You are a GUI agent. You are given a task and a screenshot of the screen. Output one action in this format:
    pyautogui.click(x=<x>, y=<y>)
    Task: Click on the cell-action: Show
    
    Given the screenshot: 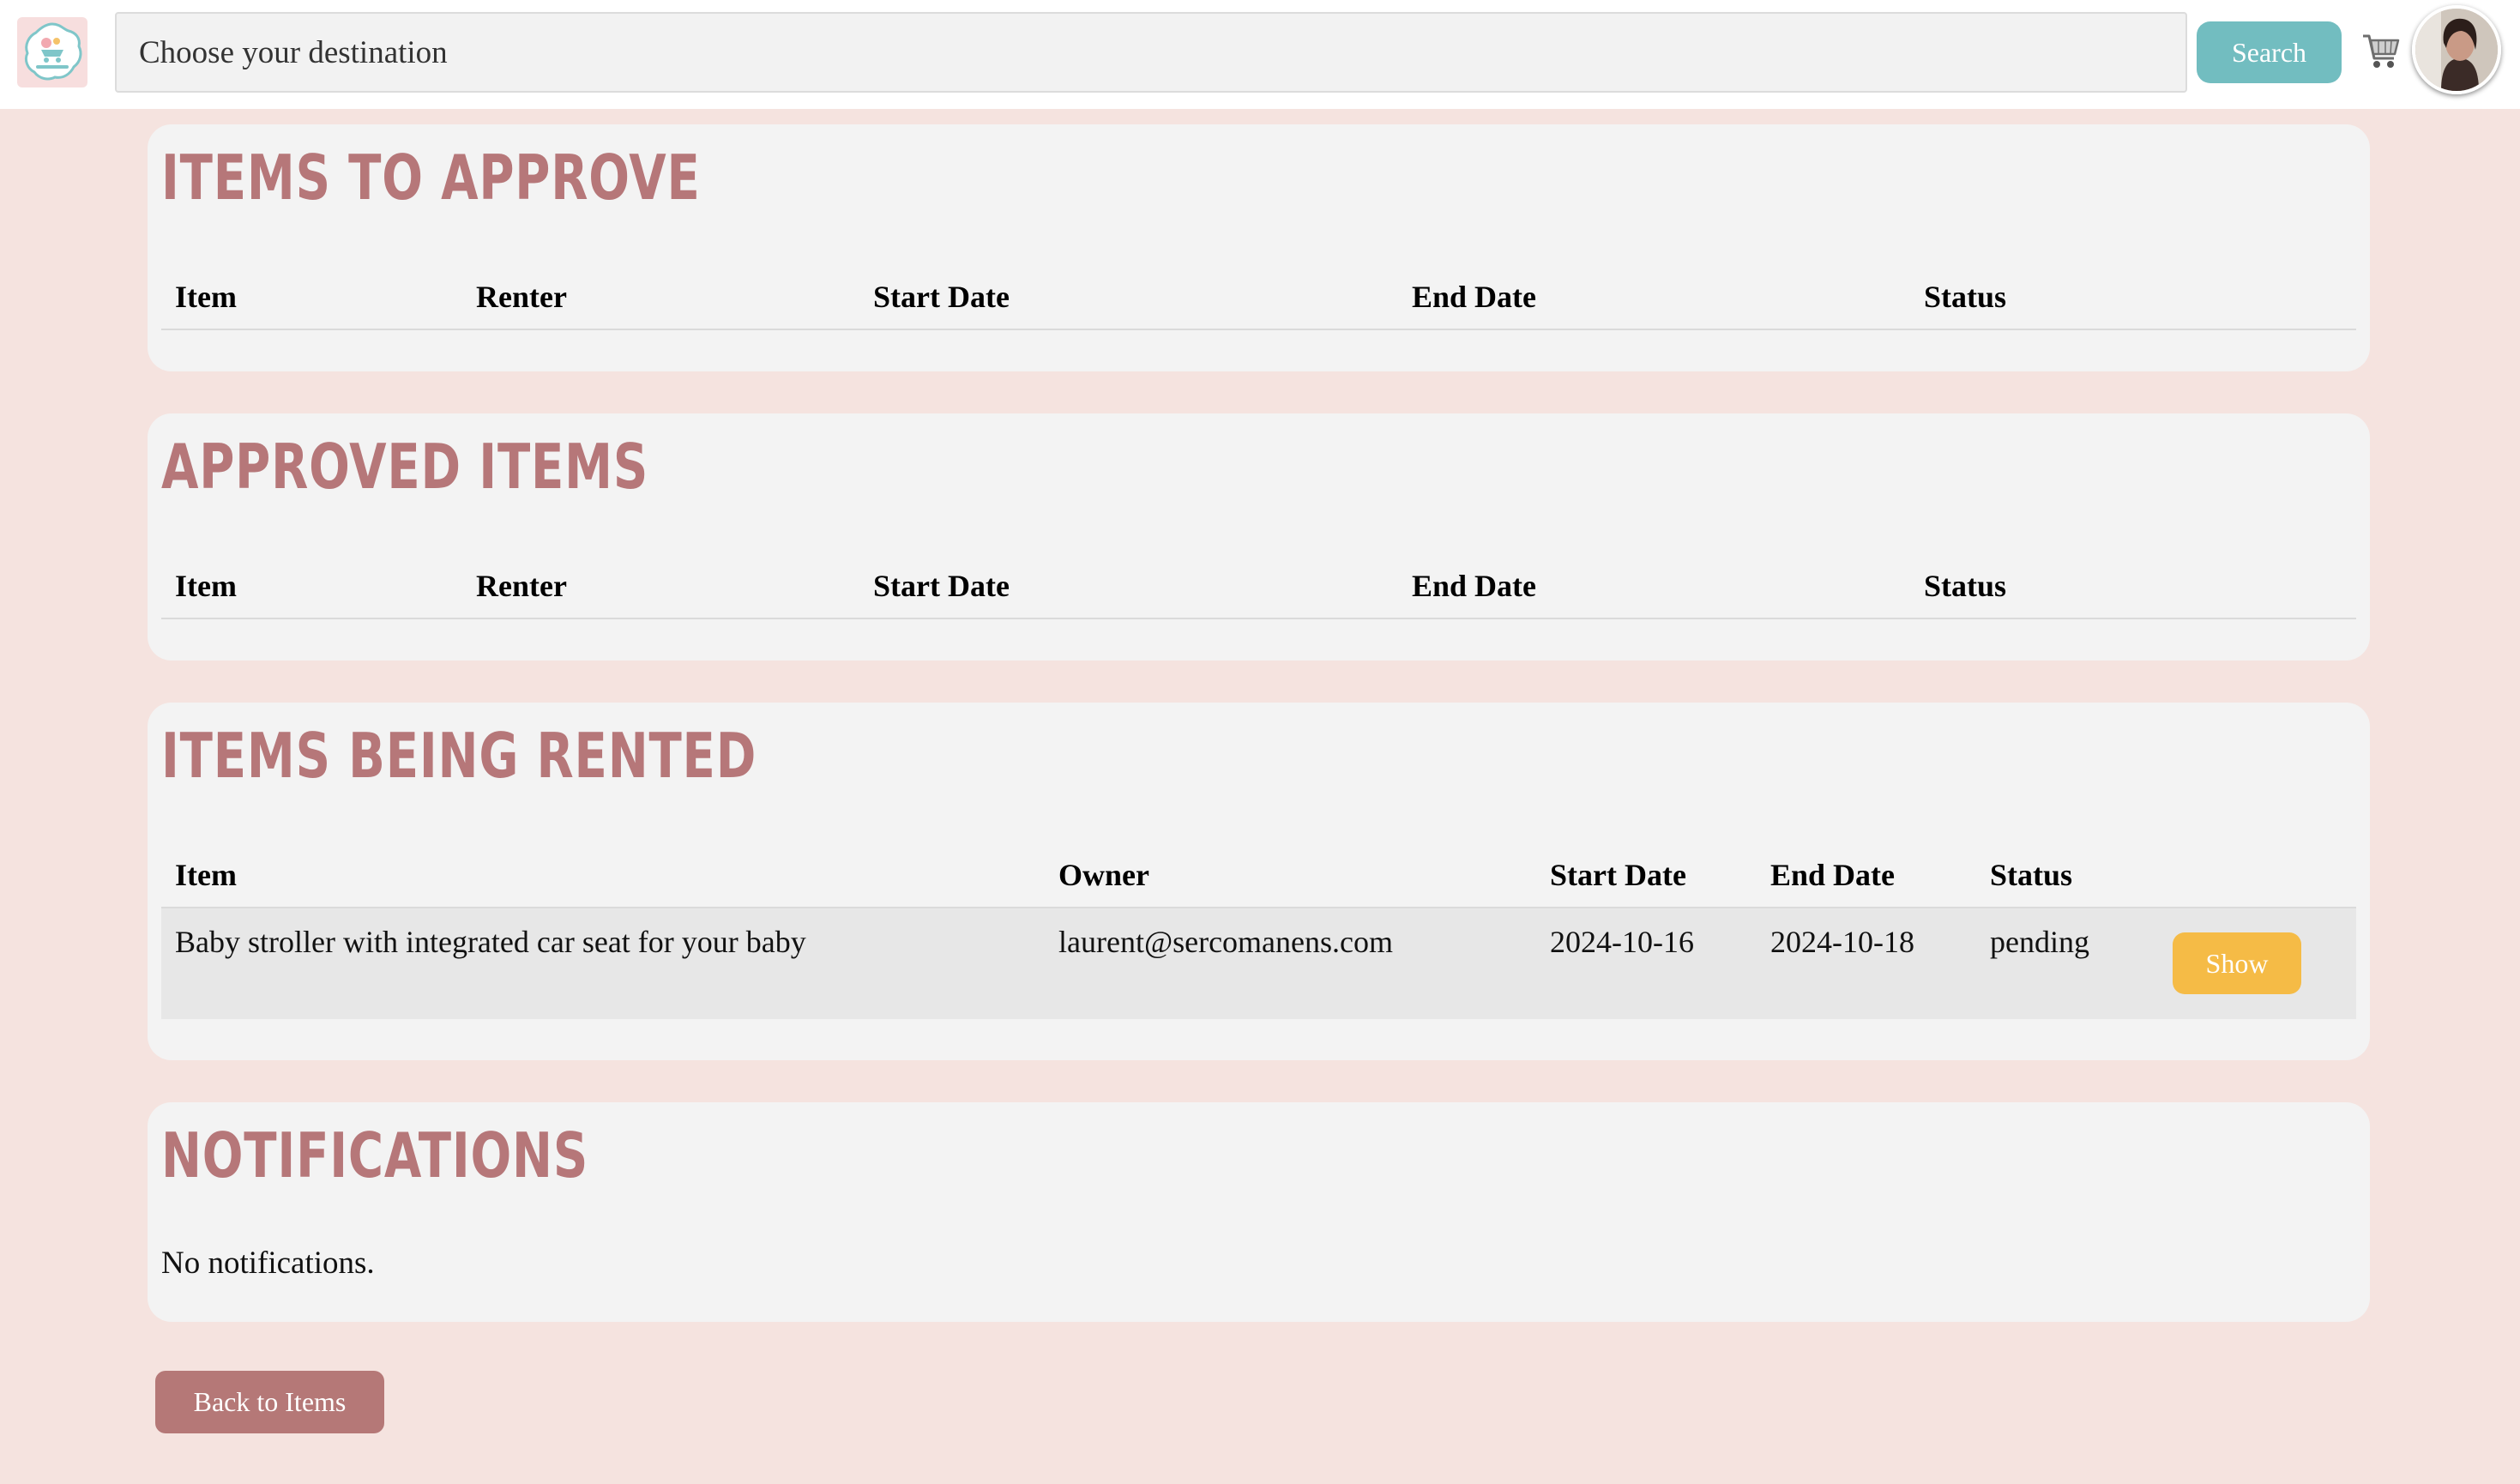 What is the action you would take?
    pyautogui.click(x=2257, y=963)
    